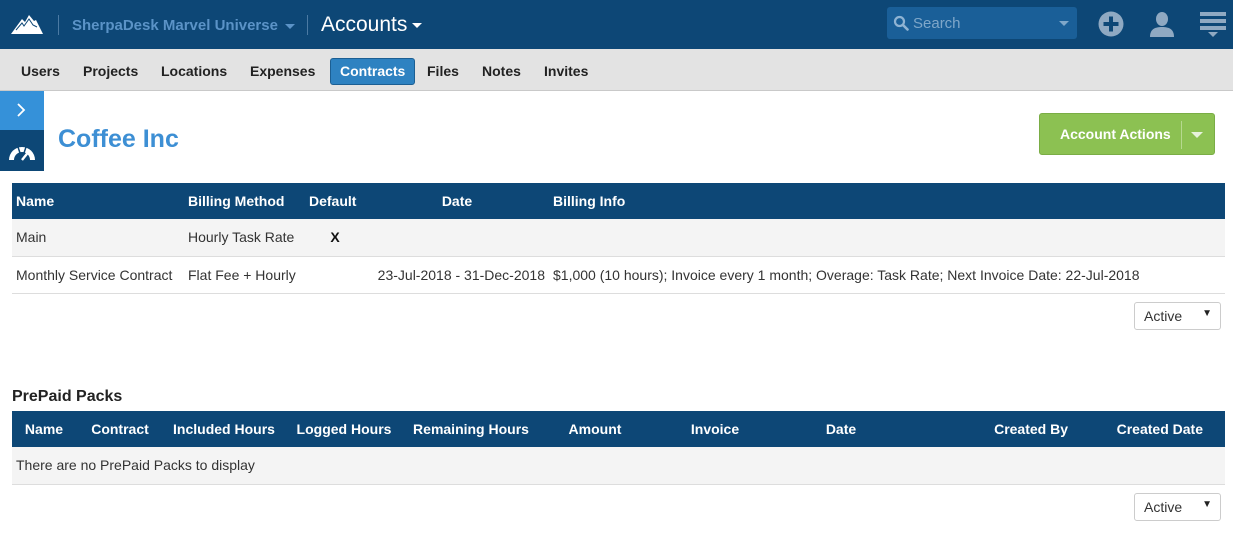 This screenshot has width=1233, height=544. I want to click on column-header-invoice: Invoice, so click(715, 429).